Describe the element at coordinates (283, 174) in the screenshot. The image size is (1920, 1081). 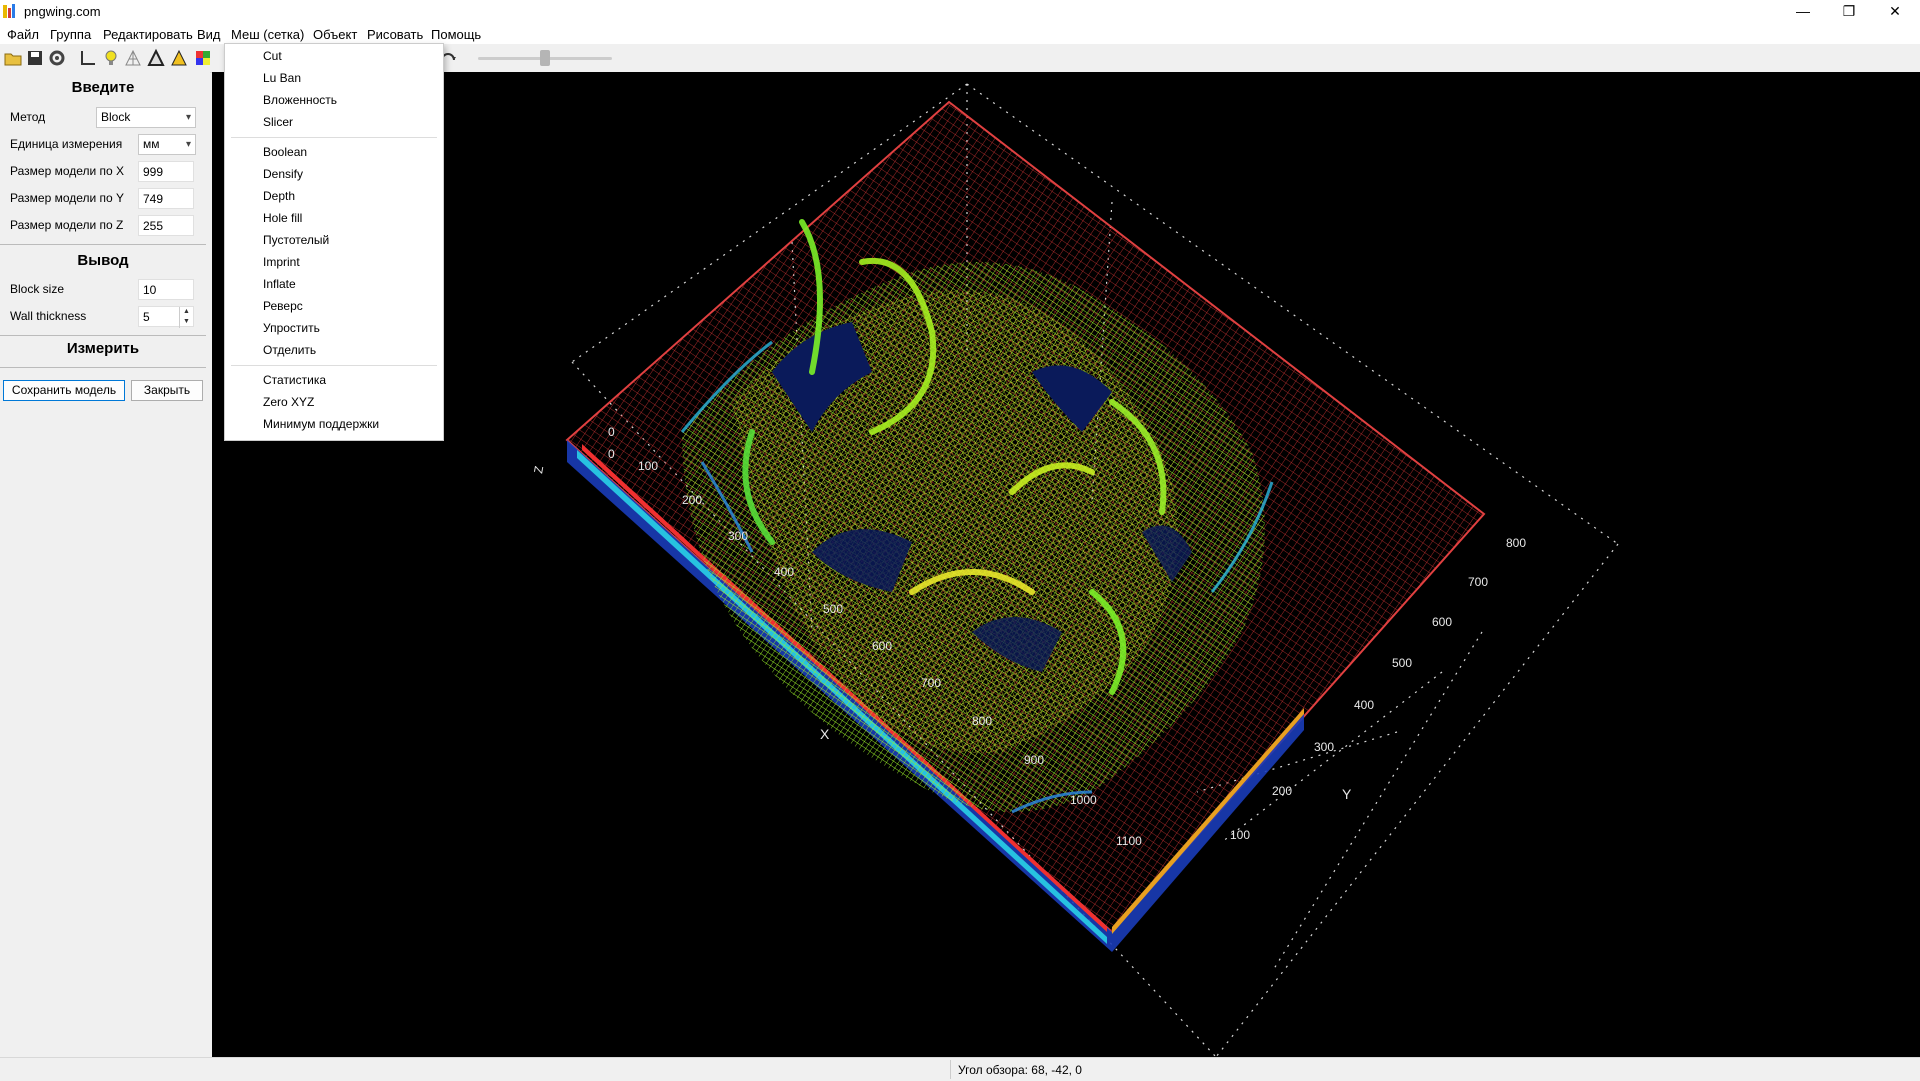
I see `menu-item-densify: Densify` at that location.